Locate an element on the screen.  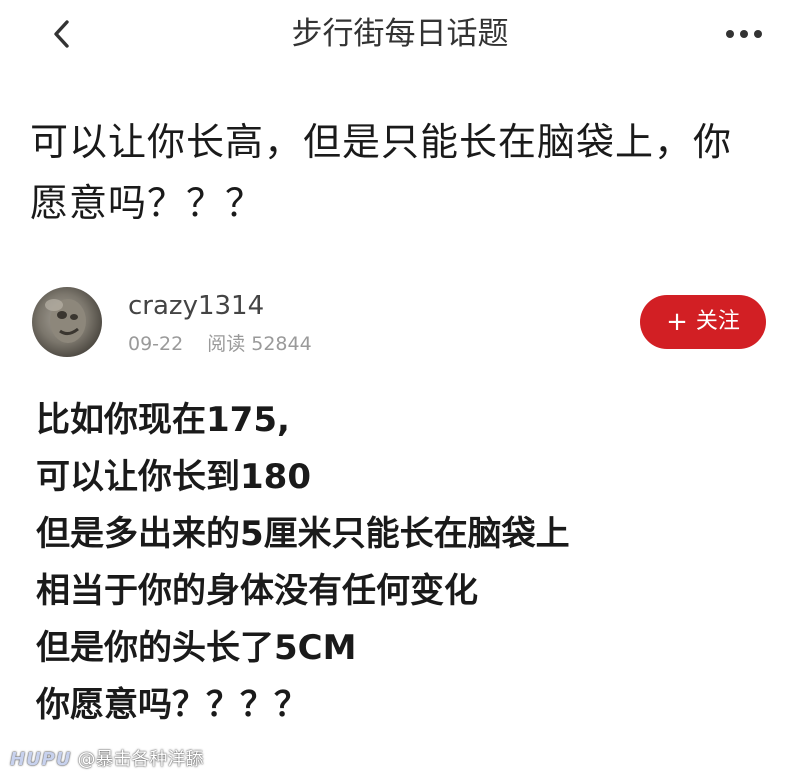
top-bar: 步行街每日话题 is located at coordinates (400, 35).